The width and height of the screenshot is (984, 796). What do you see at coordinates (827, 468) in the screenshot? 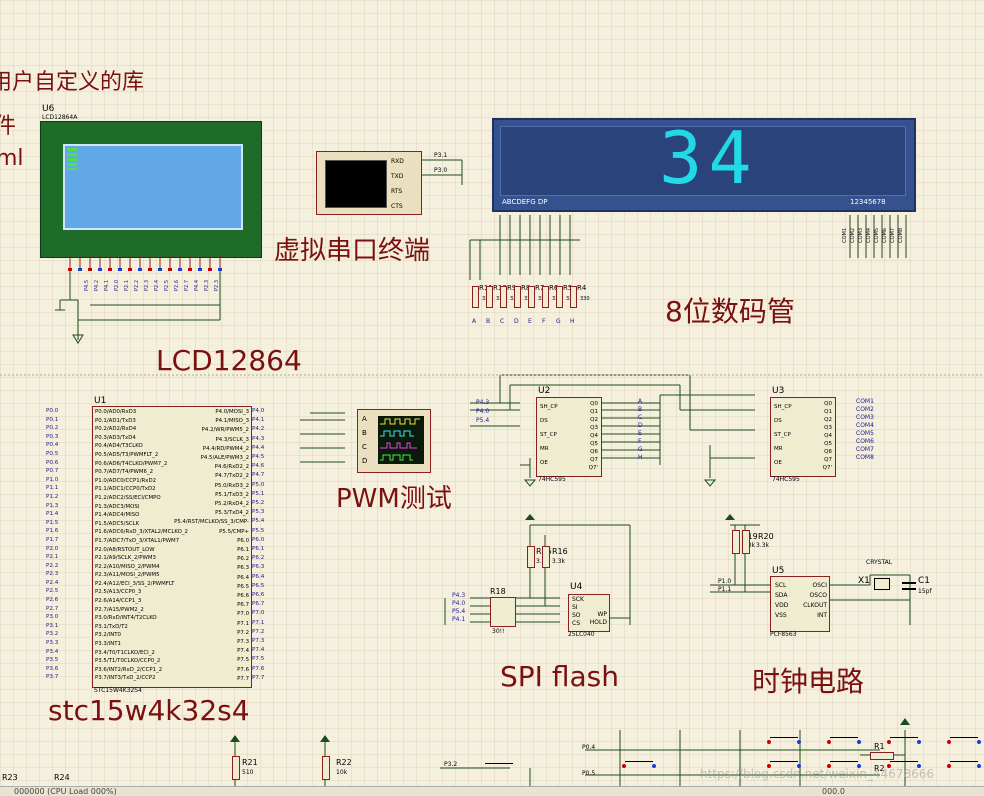
I see `u3-pin-name: Q7'` at bounding box center [827, 468].